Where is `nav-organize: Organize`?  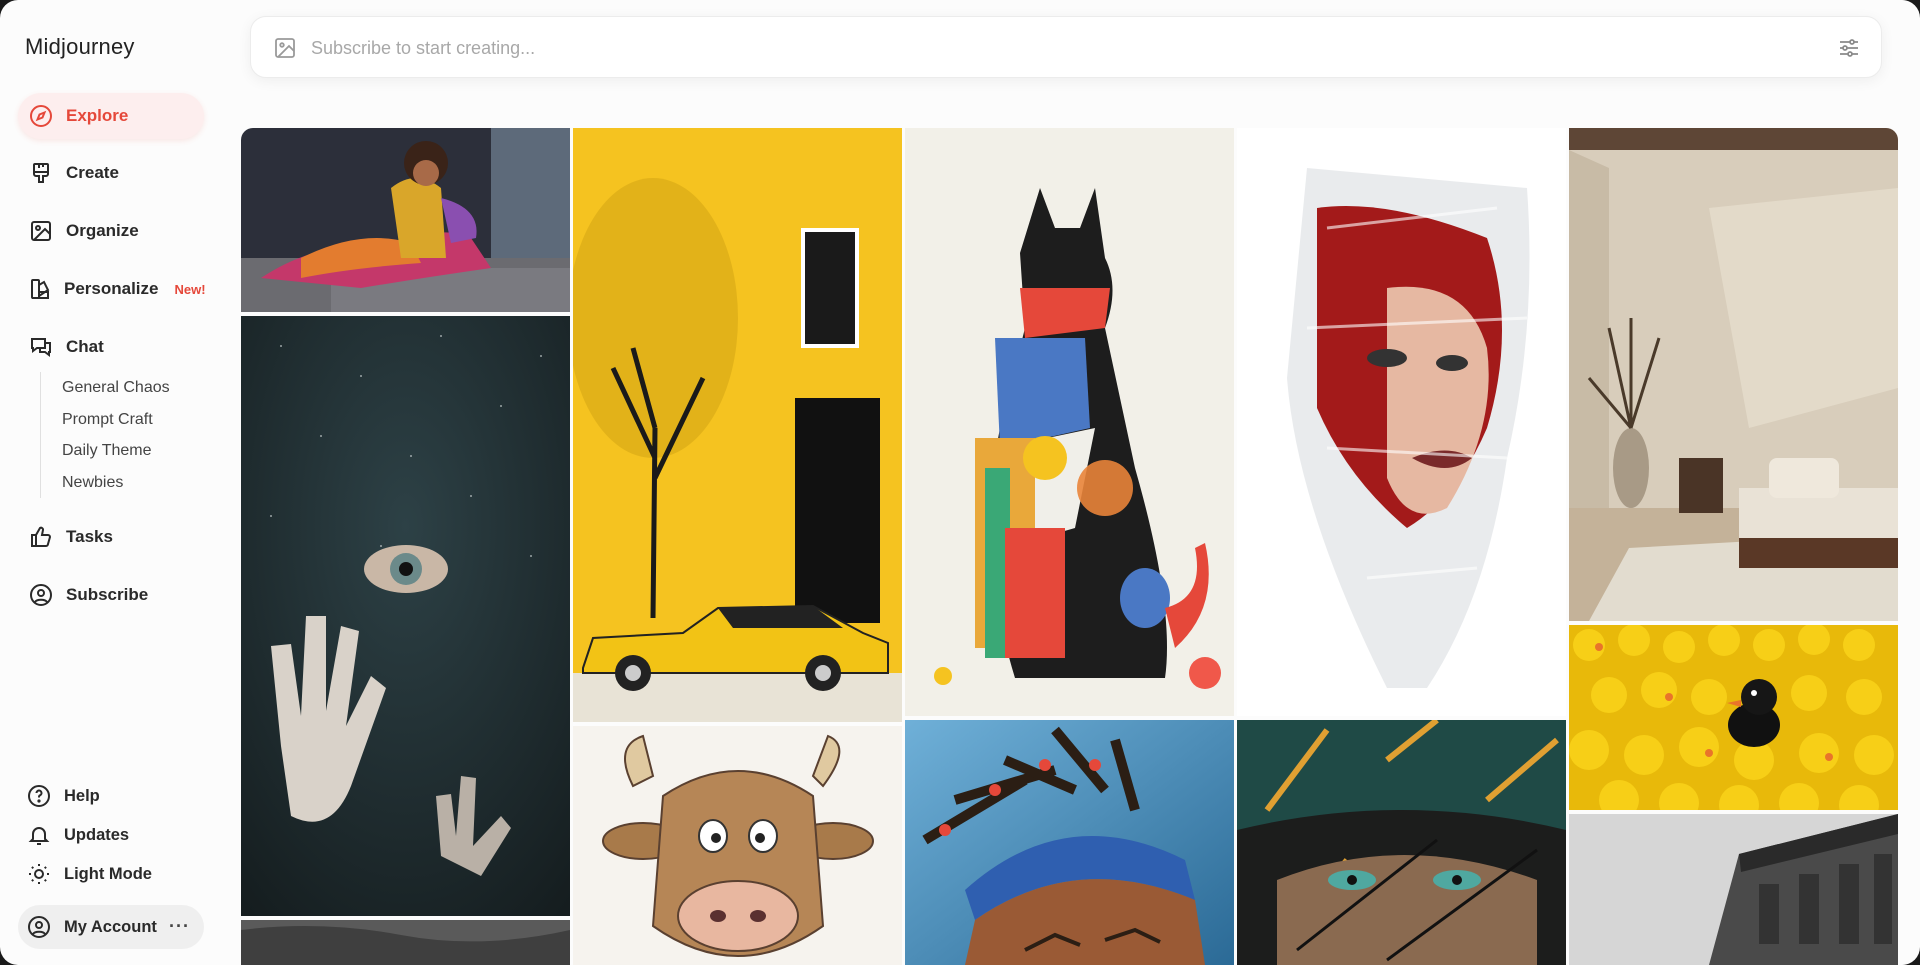 nav-organize: Organize is located at coordinates (111, 231).